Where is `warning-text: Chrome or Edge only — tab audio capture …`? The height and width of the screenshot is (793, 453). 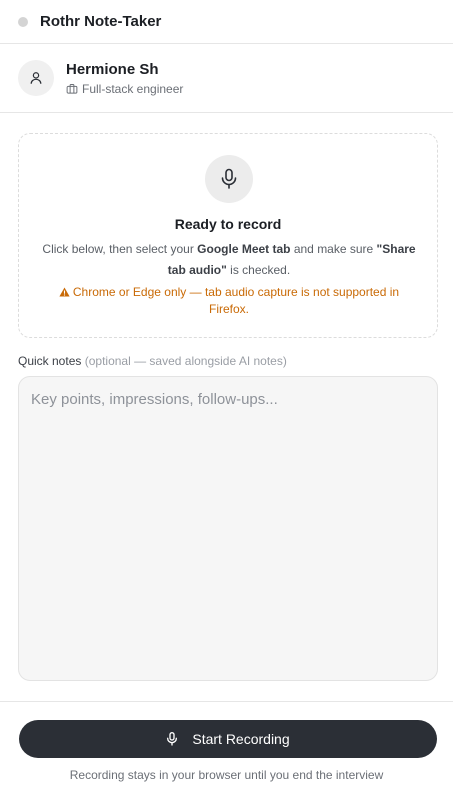 warning-text: Chrome or Edge only — tab audio capture … is located at coordinates (236, 300).